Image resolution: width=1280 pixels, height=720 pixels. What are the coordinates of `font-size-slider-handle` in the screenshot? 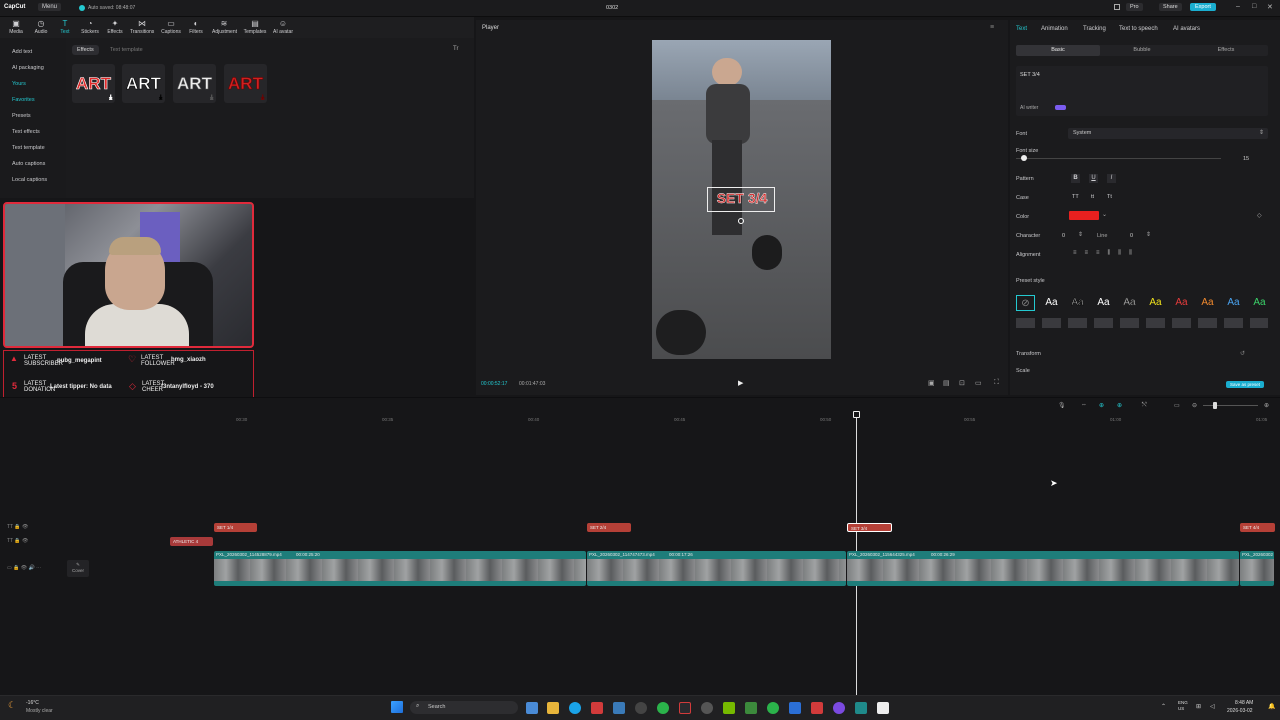 It's located at (1024, 158).